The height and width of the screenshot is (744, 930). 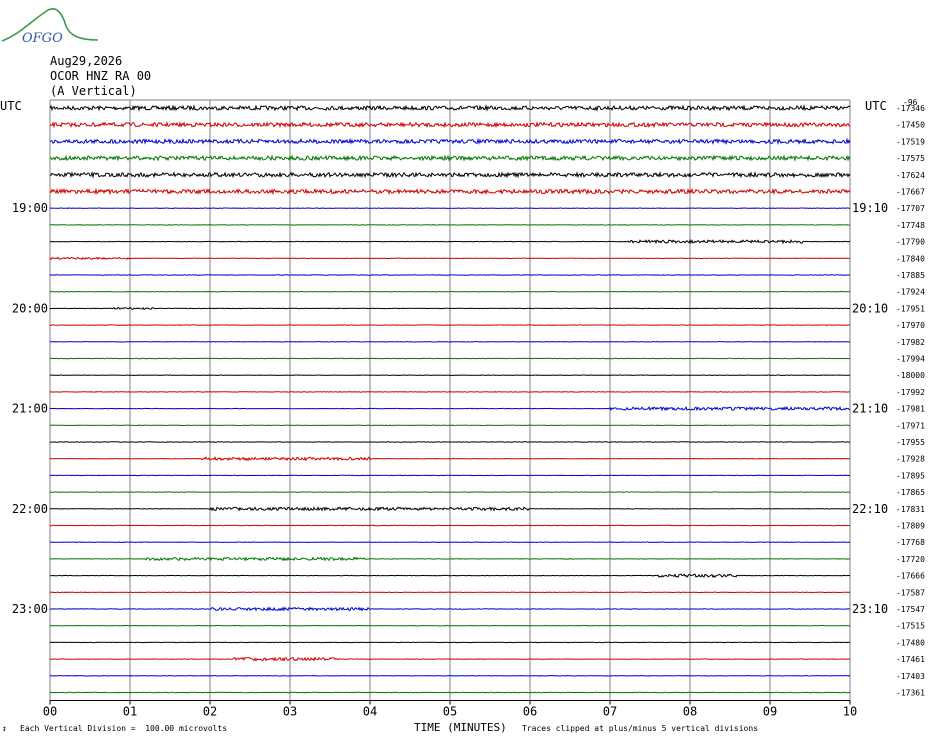 What do you see at coordinates (910, 375) in the screenshot?
I see `offset-label: -18000` at bounding box center [910, 375].